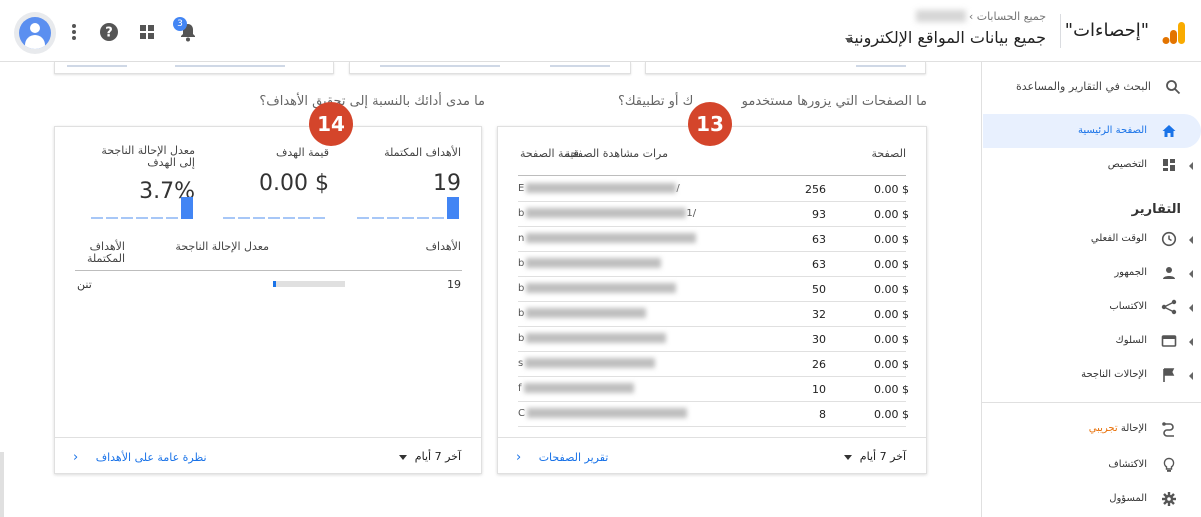 This screenshot has height=517, width=1201. I want to click on search-icon, so click(1173, 87).